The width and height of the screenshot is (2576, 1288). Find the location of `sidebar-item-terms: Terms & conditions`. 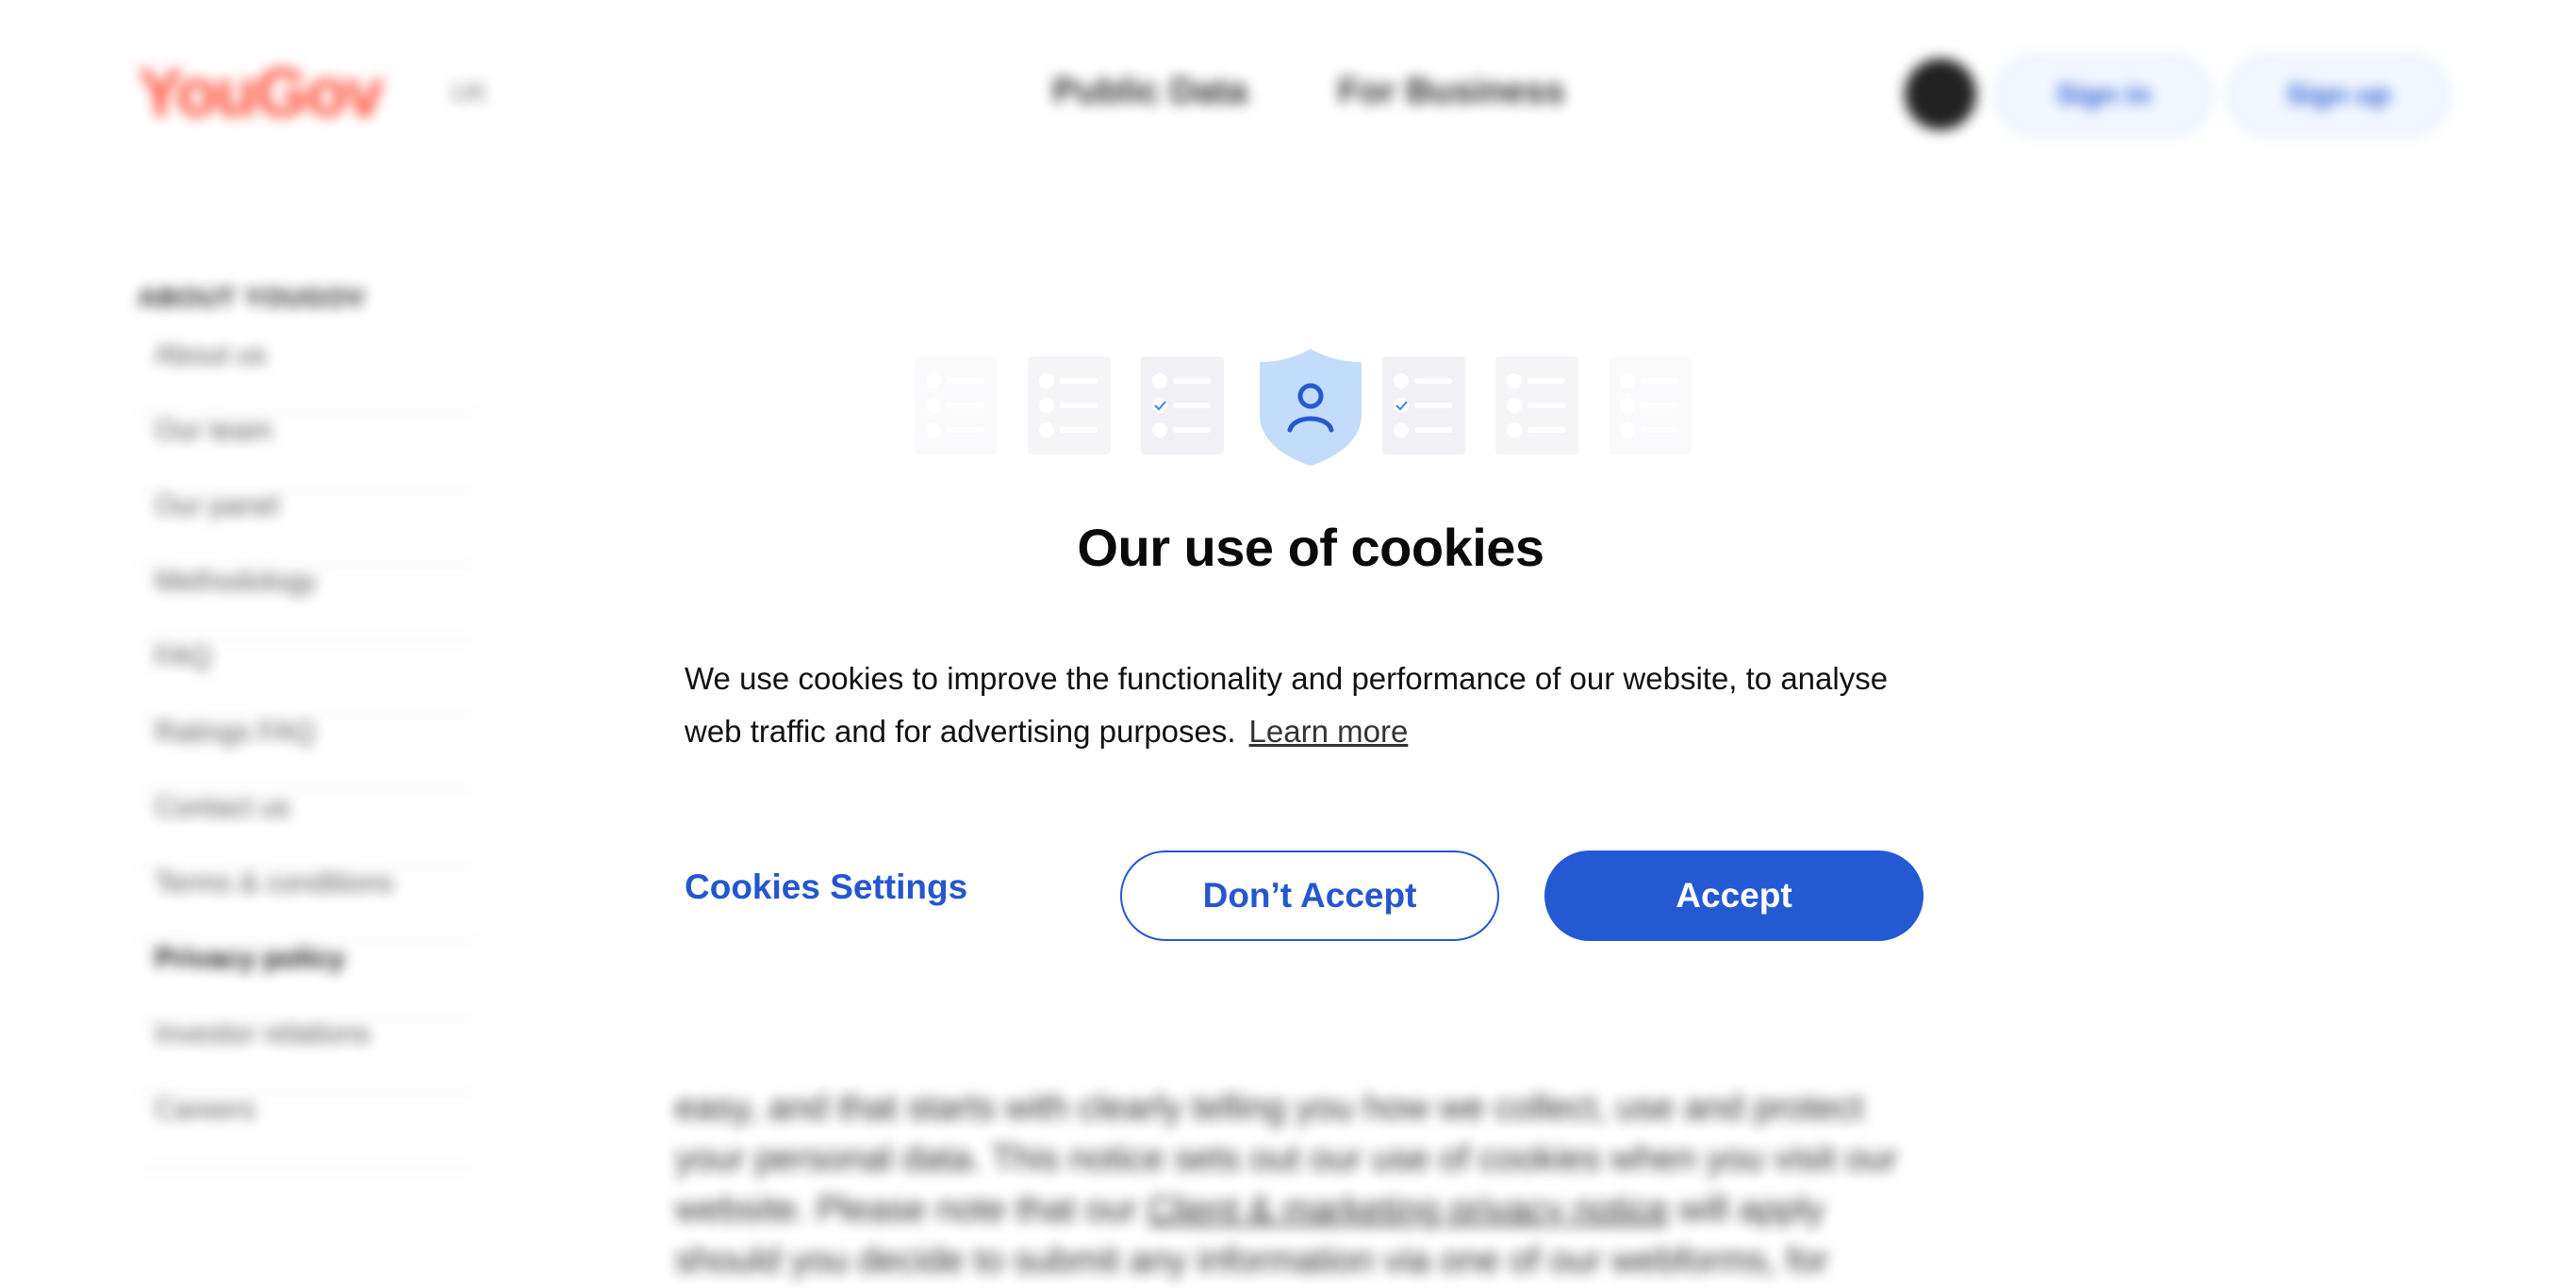

sidebar-item-terms: Terms & conditions is located at coordinates (307, 905).